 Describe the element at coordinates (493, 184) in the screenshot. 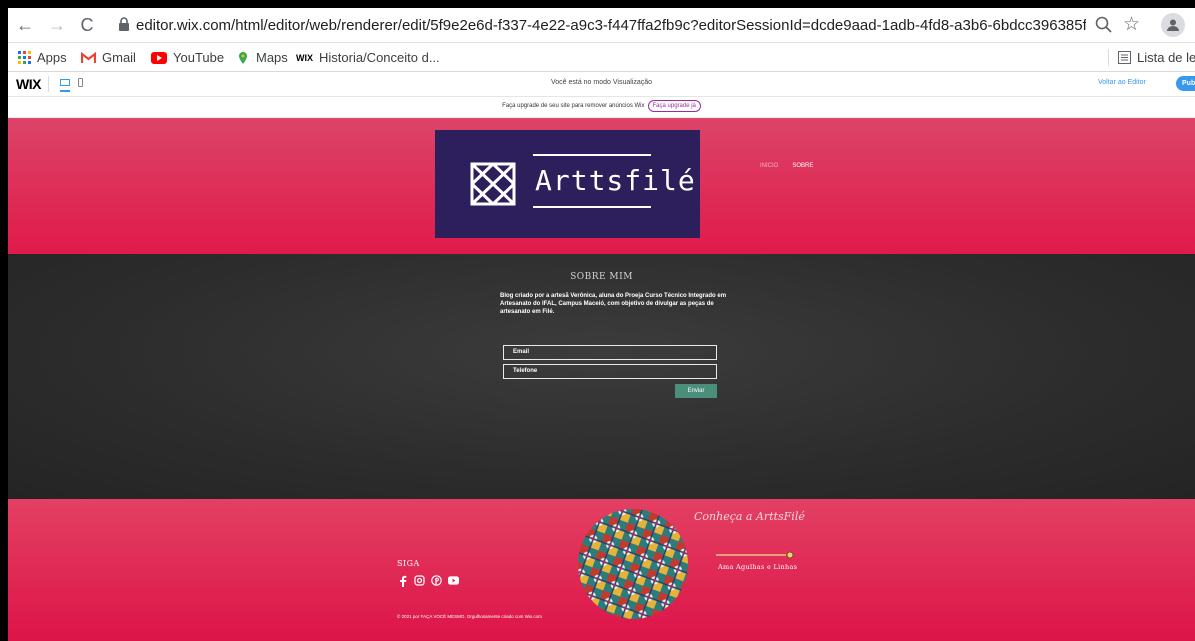

I see `logo-mark-icon` at that location.